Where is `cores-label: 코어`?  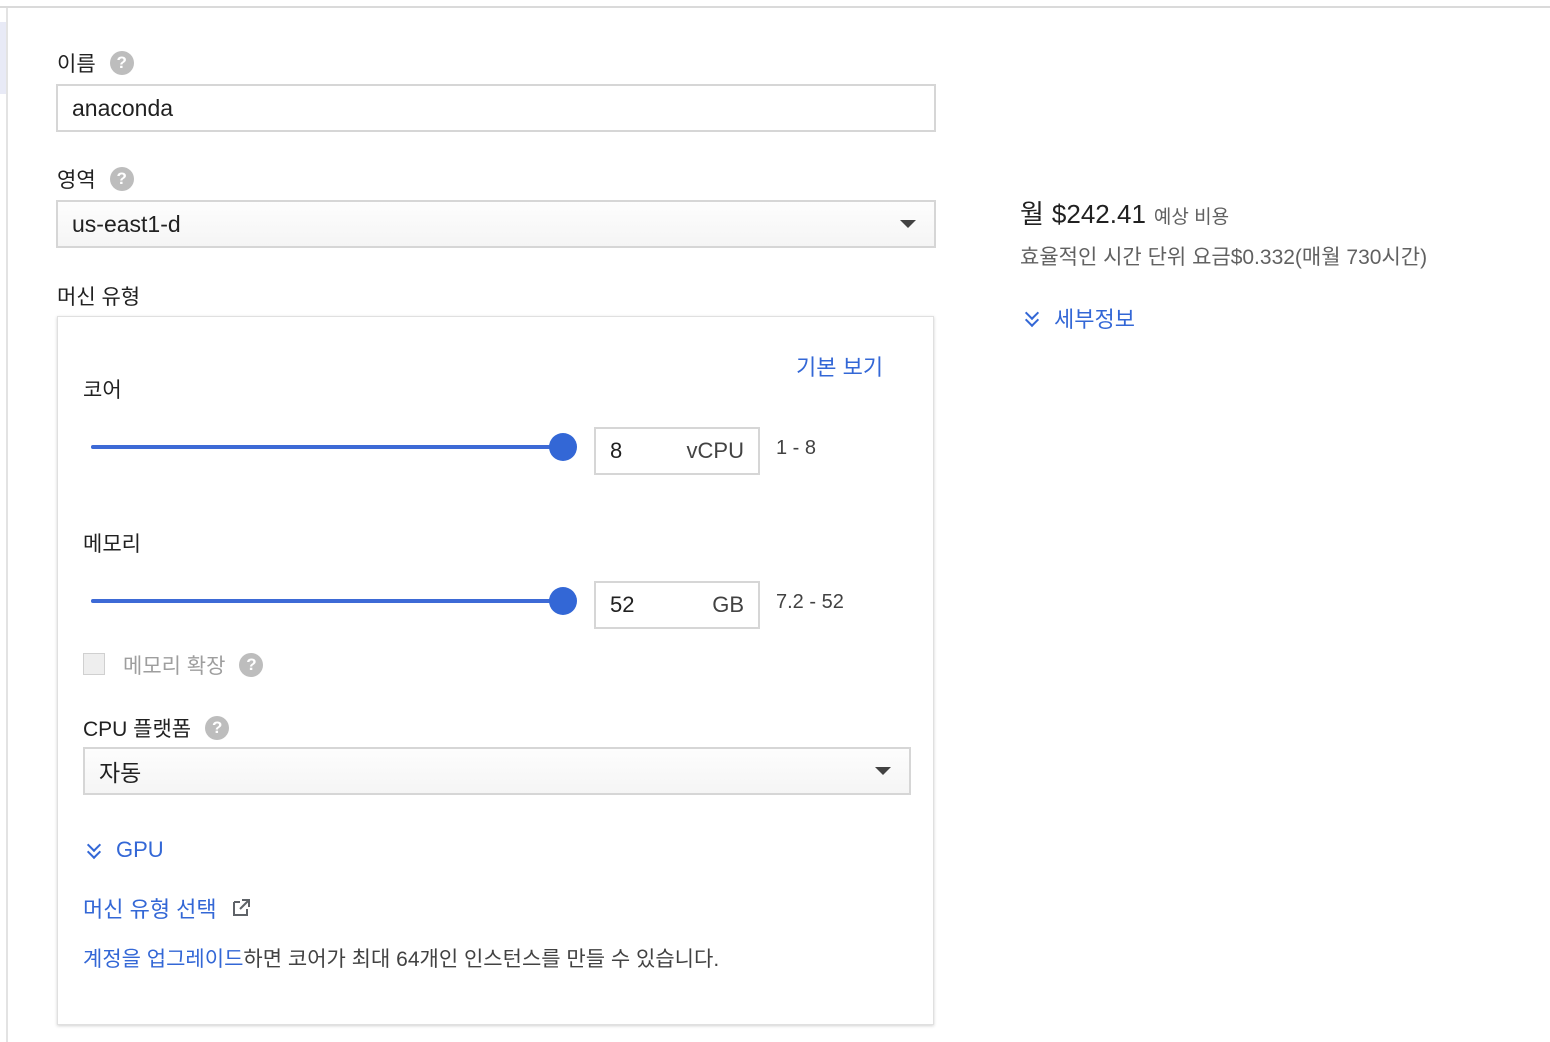 cores-label: 코어 is located at coordinates (102, 390).